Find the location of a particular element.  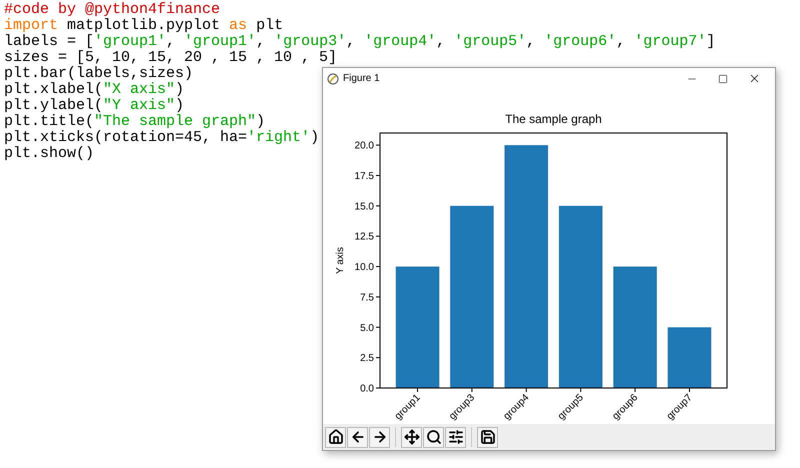

maximize-icon is located at coordinates (723, 79).